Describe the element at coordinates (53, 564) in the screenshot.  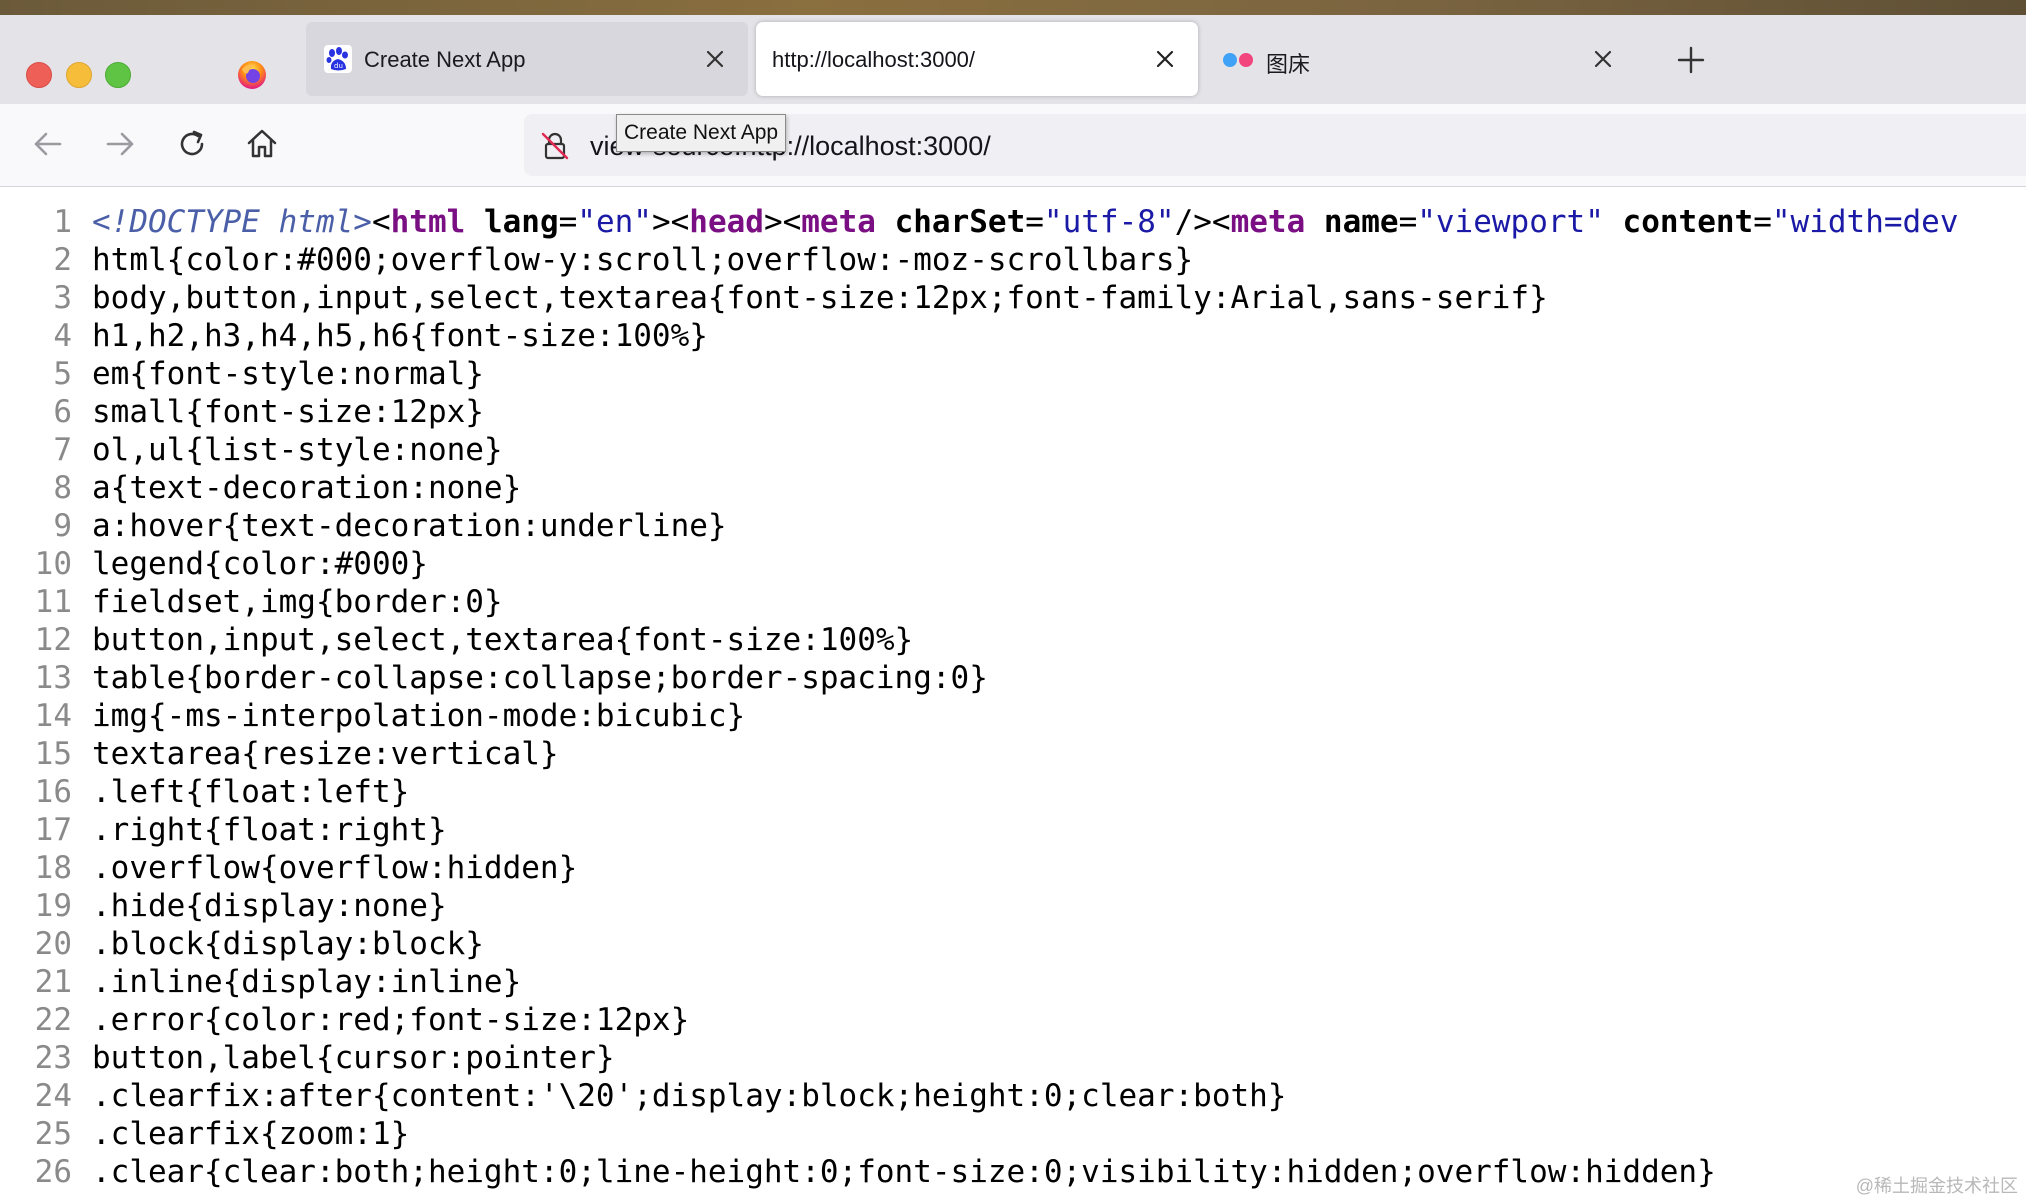
I see `line-number: 10` at that location.